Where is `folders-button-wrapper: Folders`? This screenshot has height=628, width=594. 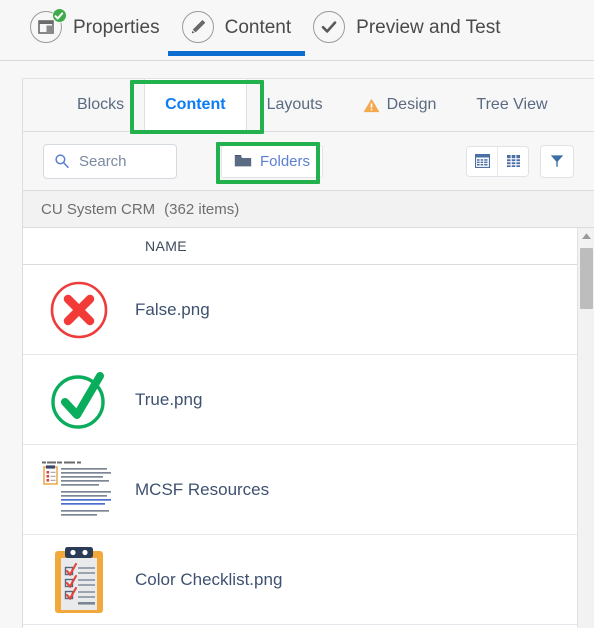
folders-button-wrapper: Folders is located at coordinates (272, 161).